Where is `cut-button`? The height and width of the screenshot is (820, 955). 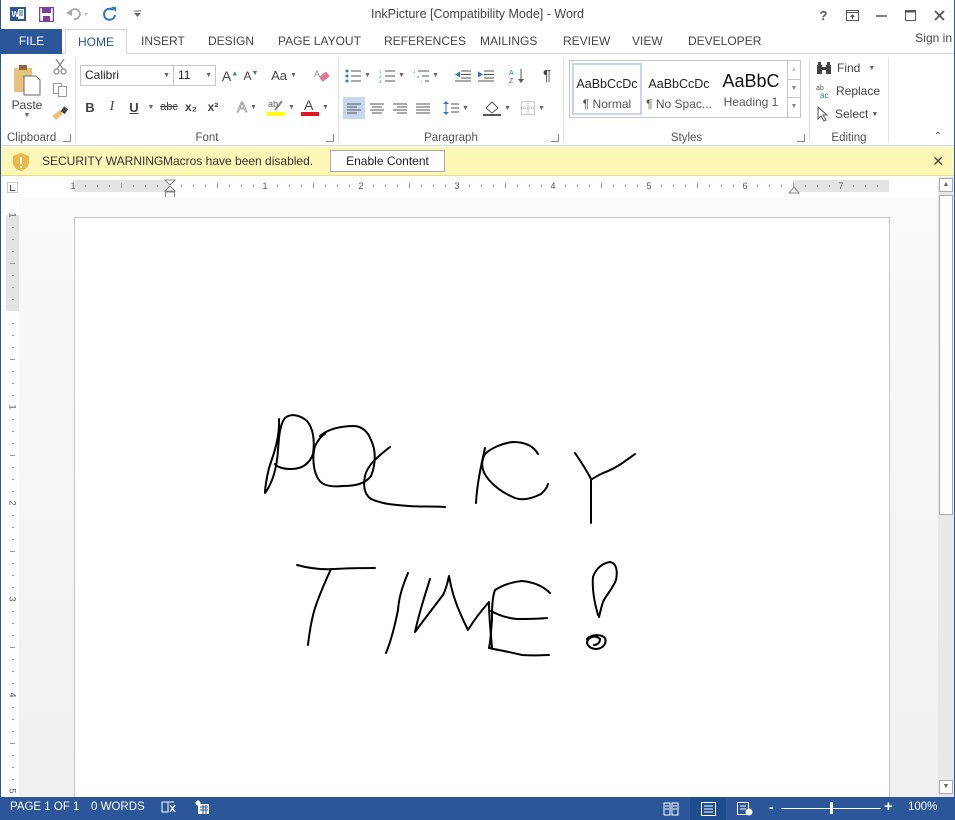 cut-button is located at coordinates (60, 67).